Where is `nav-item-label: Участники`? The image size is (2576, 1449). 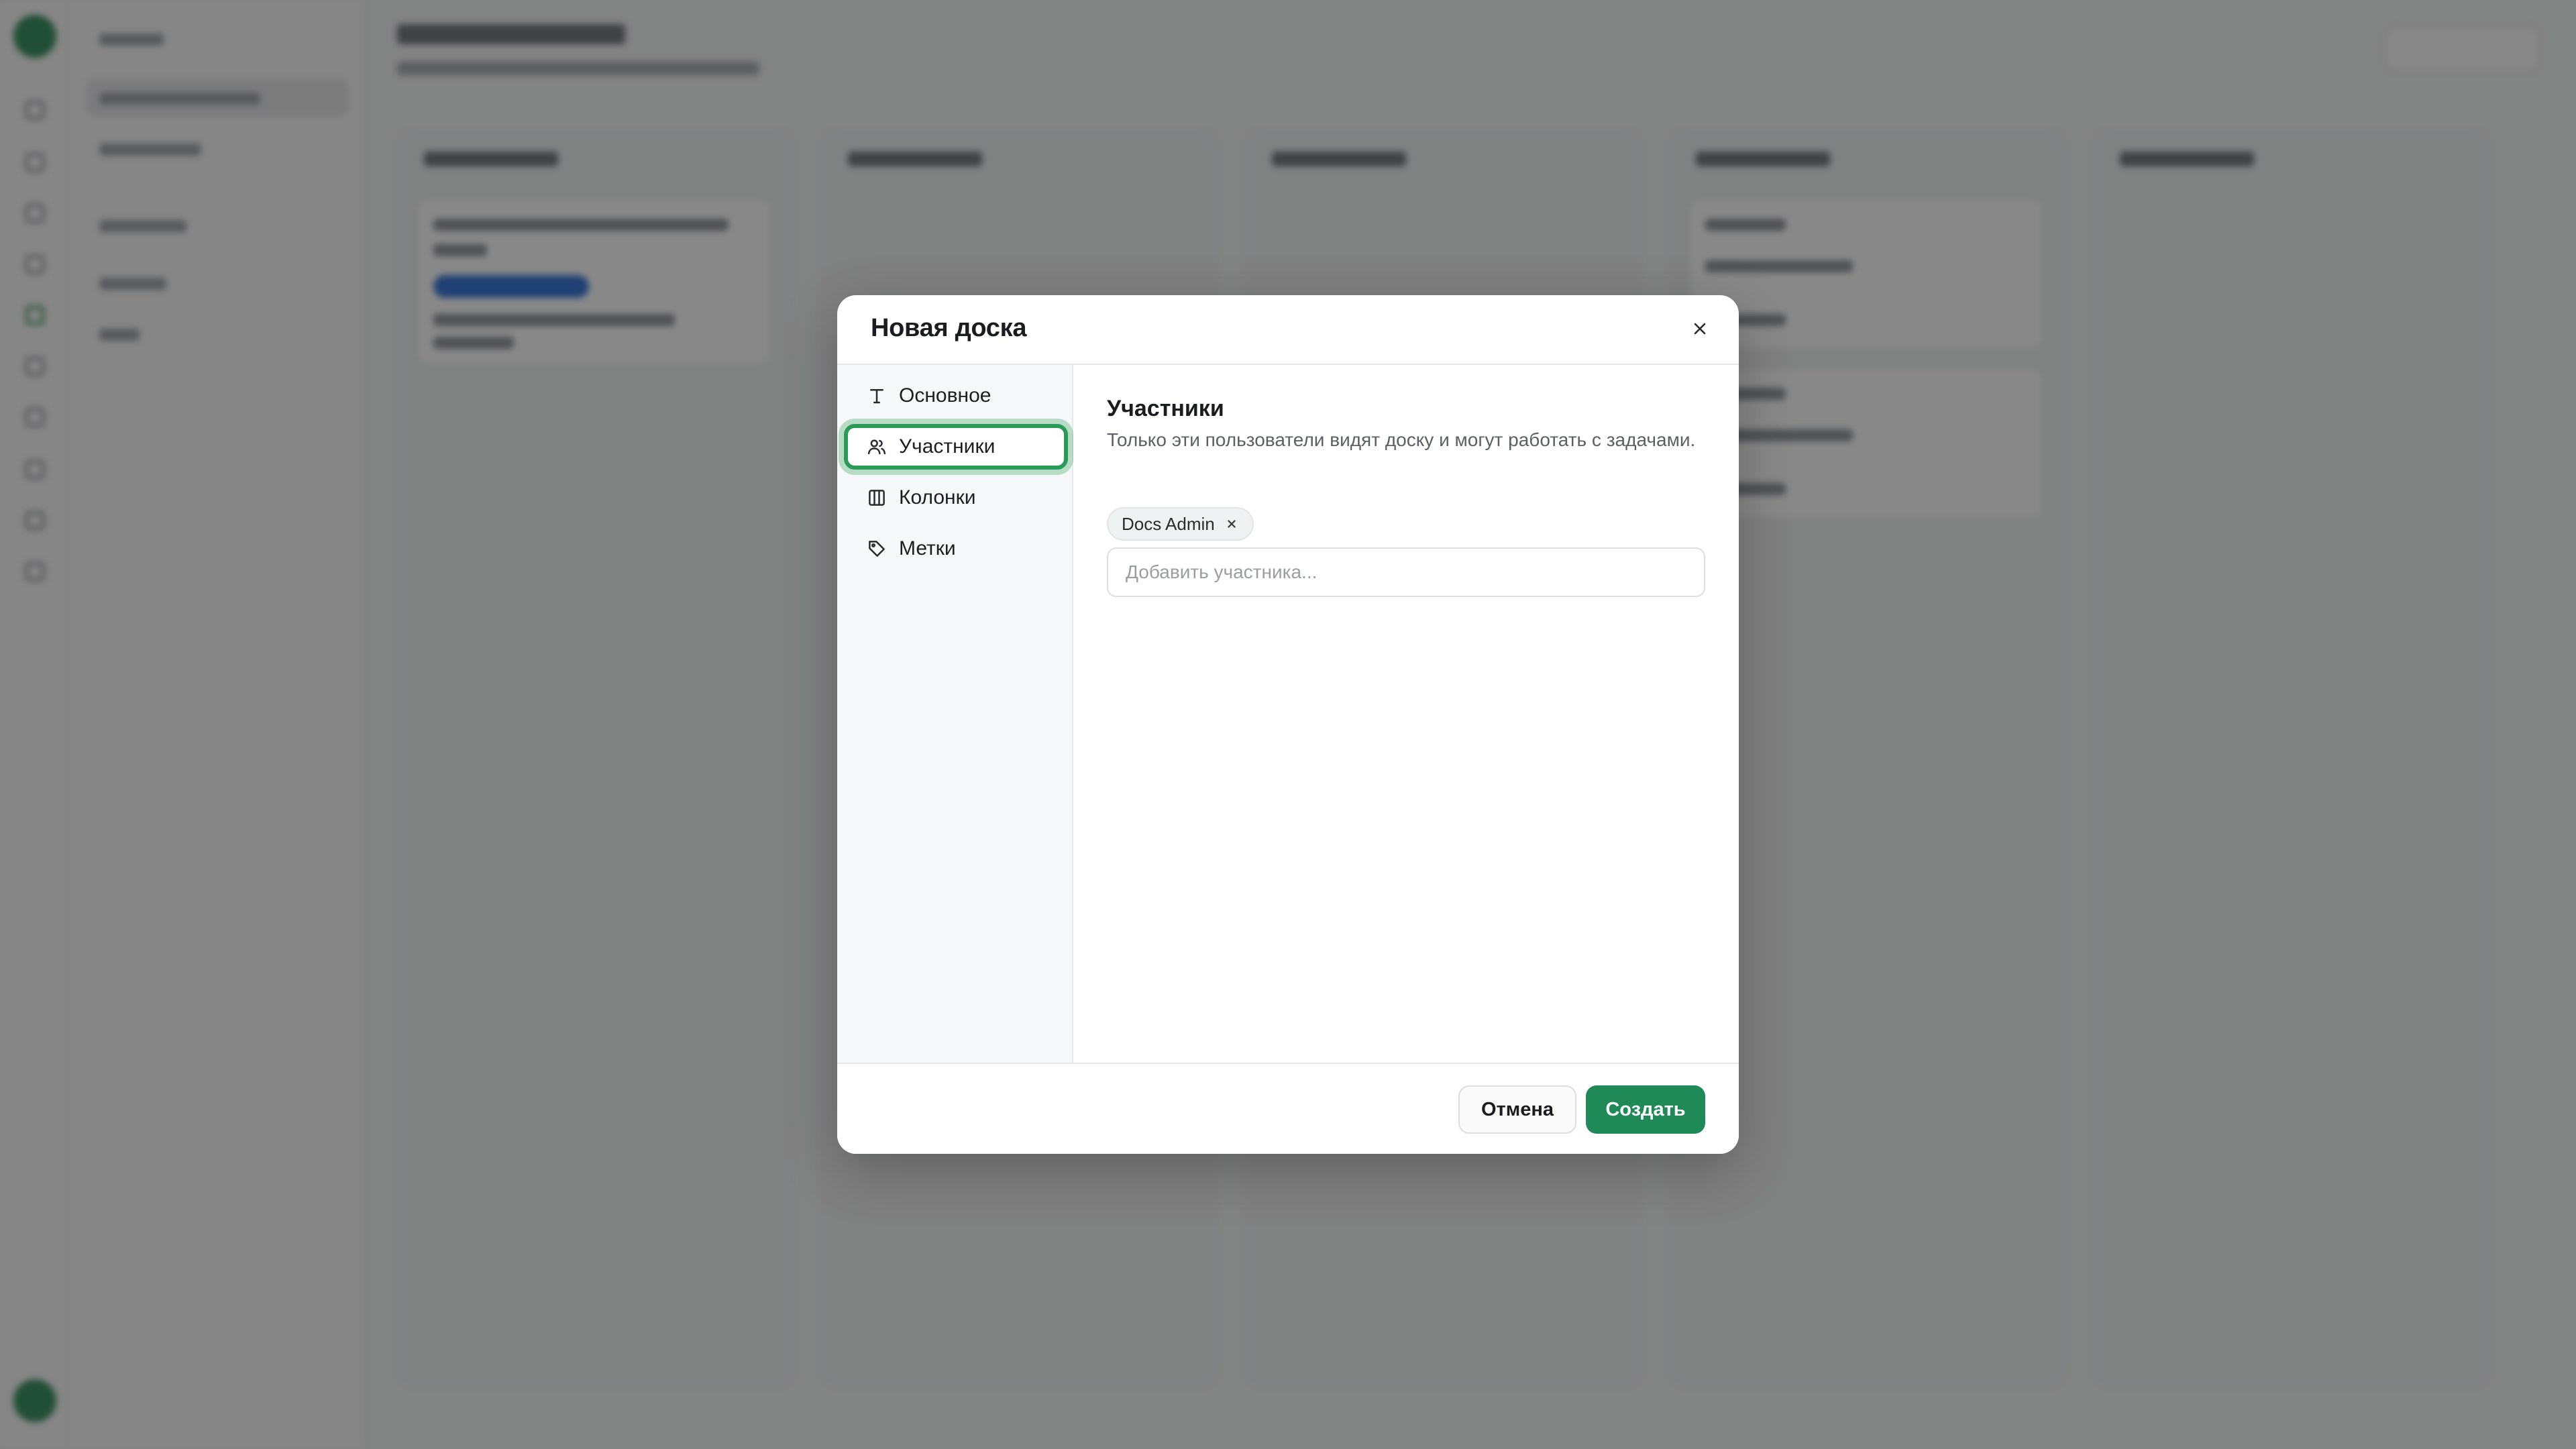 nav-item-label: Участники is located at coordinates (947, 446).